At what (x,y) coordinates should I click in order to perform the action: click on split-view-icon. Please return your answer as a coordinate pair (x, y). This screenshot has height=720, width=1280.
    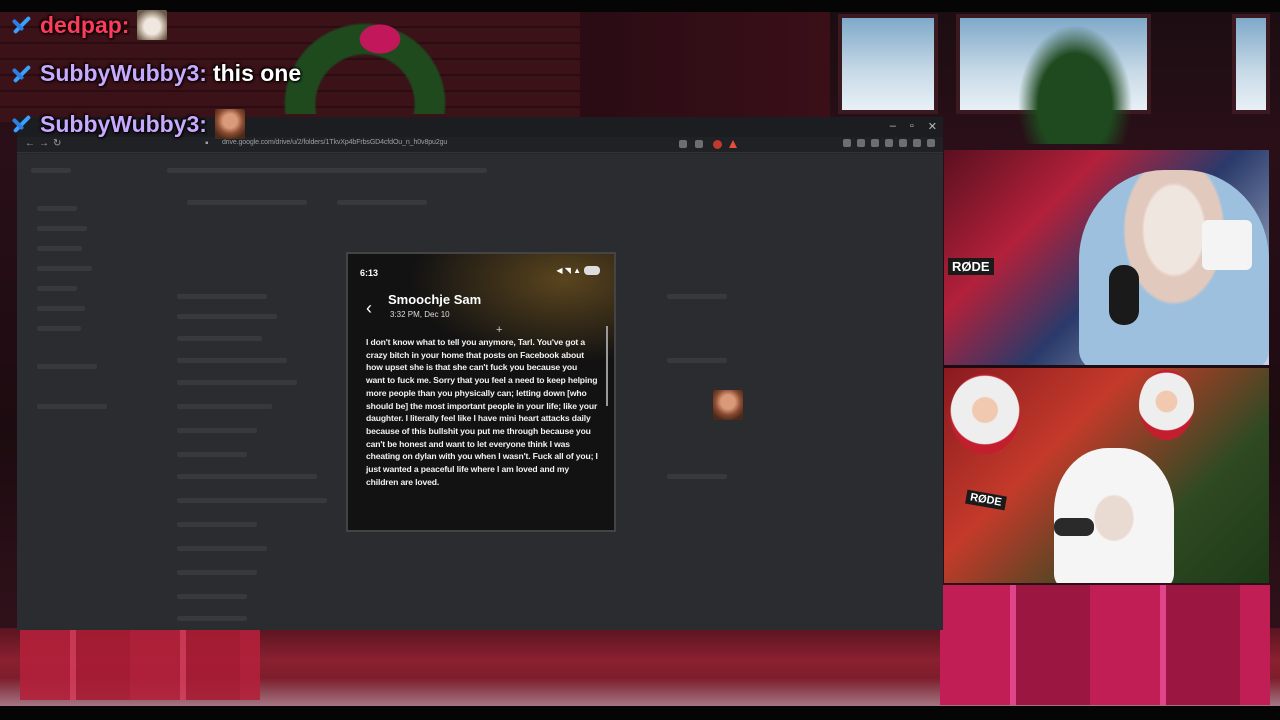
    Looking at the image, I should click on (875, 143).